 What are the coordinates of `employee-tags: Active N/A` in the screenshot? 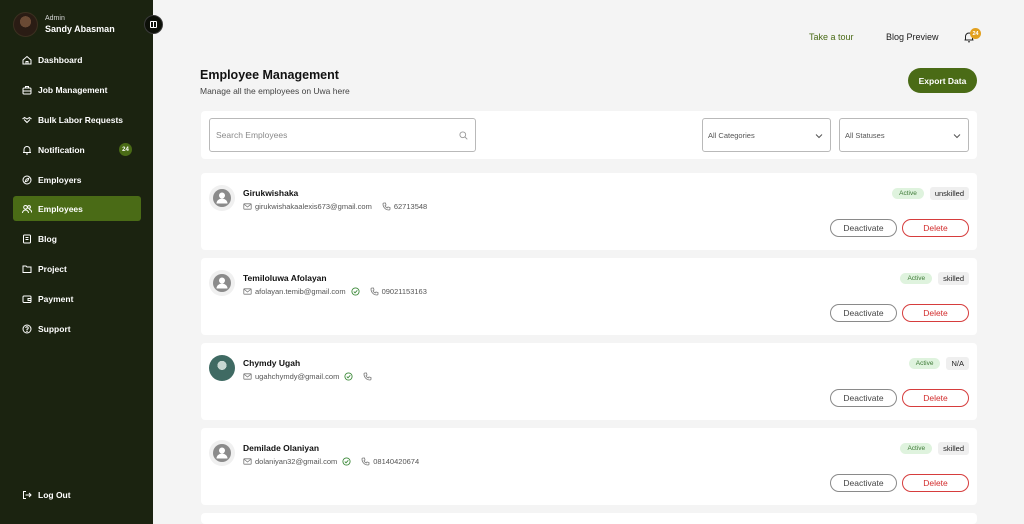 It's located at (938, 363).